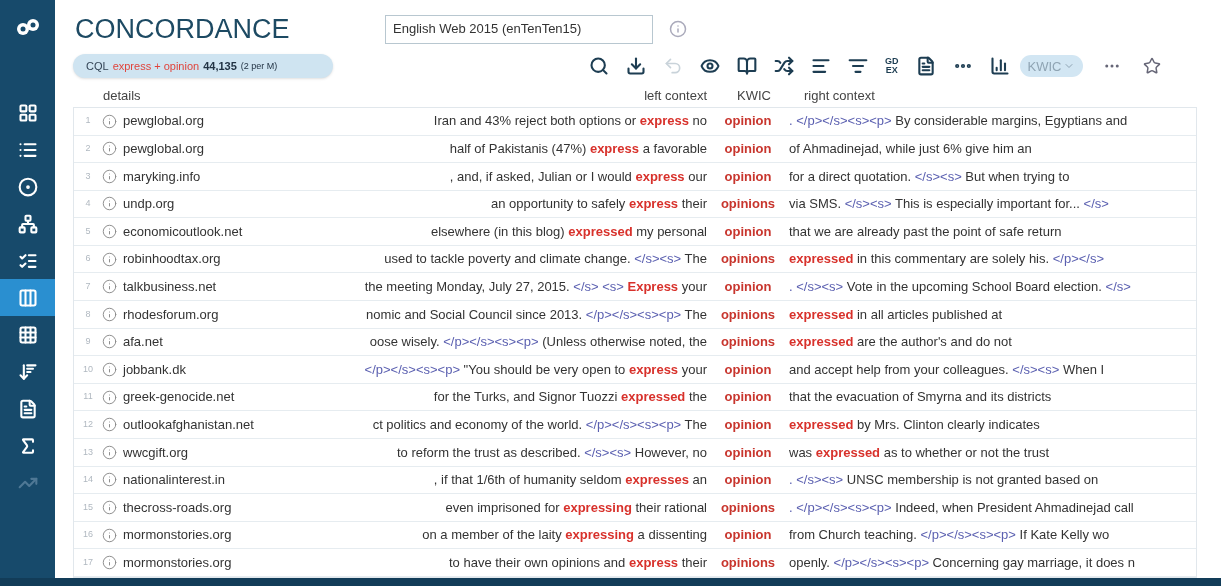  Describe the element at coordinates (552, 452) in the screenshot. I see `left-context: to reform the trust as described. </s><s> However, no` at that location.